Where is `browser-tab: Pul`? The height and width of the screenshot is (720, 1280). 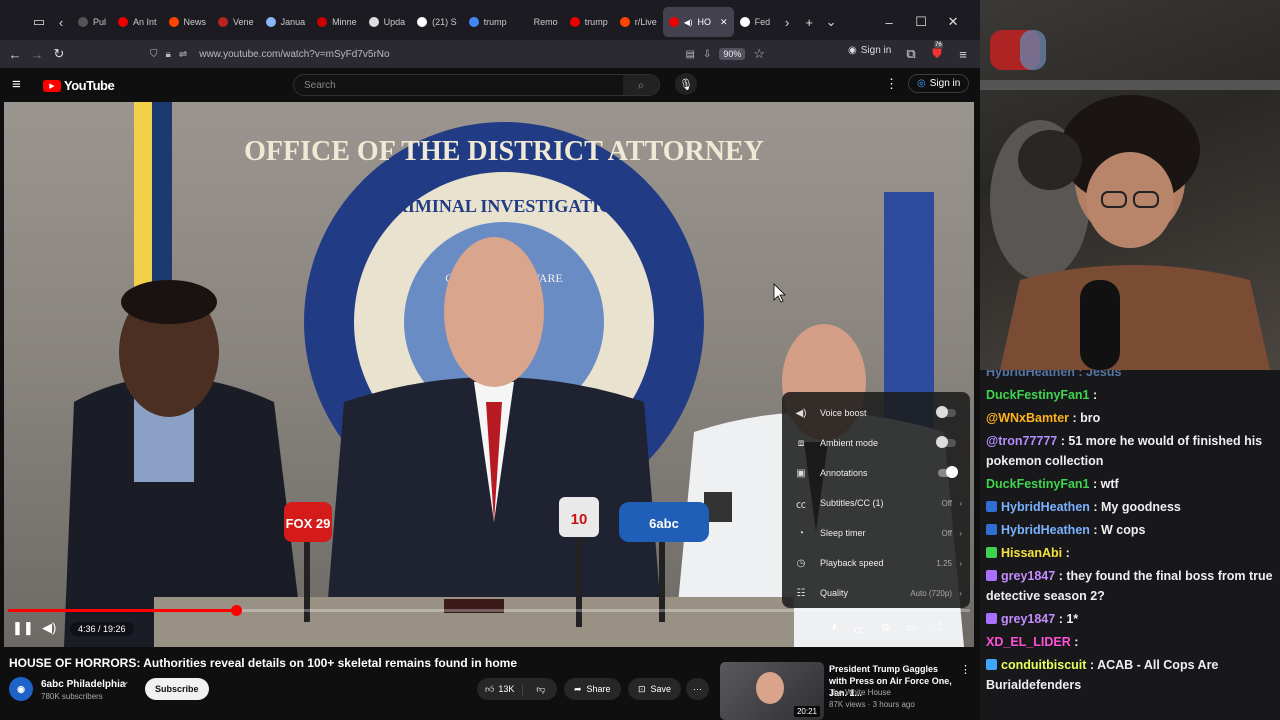 browser-tab: Pul is located at coordinates (92, 22).